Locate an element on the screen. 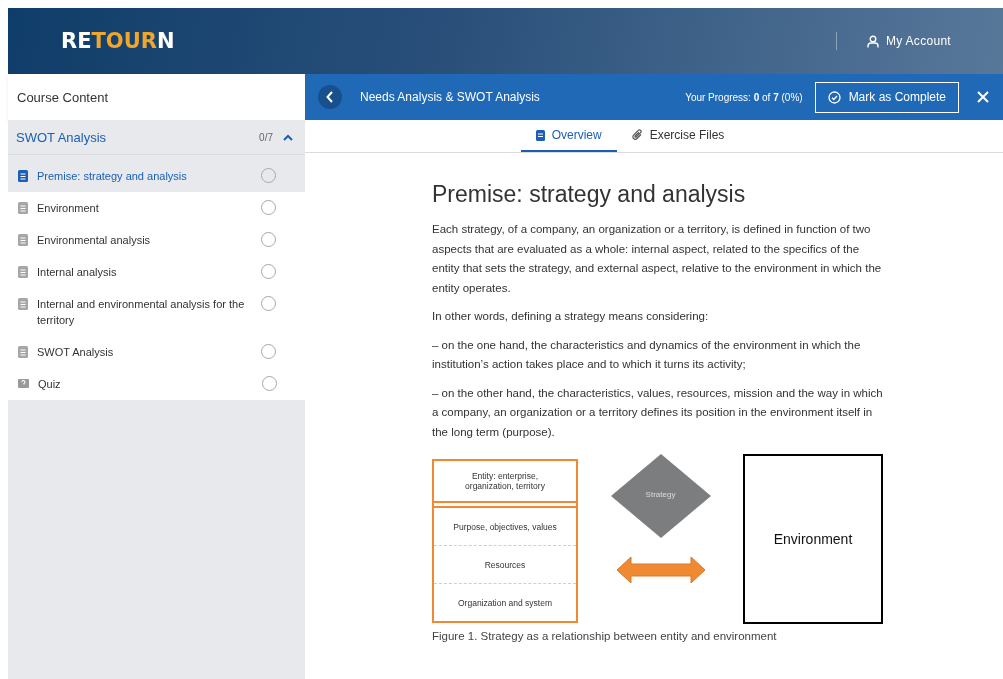  lesson-title: Needs Analysis & SWOT Analysis is located at coordinates (450, 97).